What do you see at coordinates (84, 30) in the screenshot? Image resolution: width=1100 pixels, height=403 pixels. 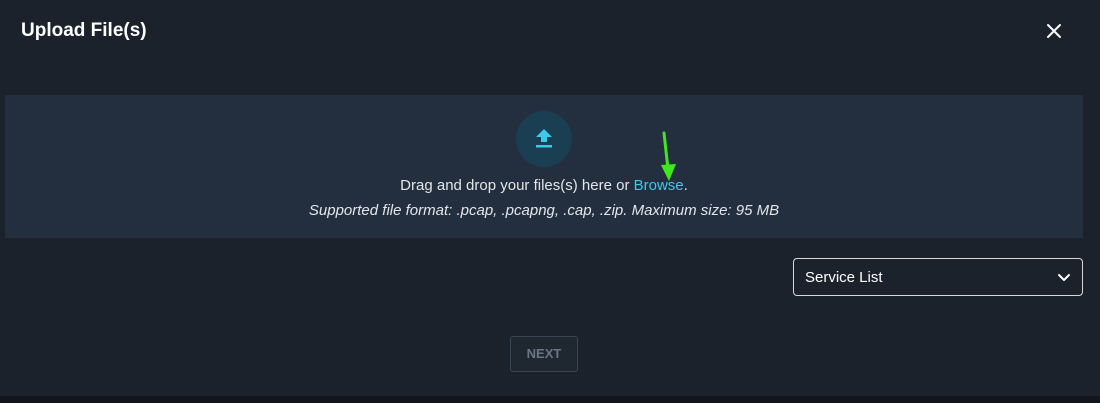 I see `dialog-title: Upload File(s)` at bounding box center [84, 30].